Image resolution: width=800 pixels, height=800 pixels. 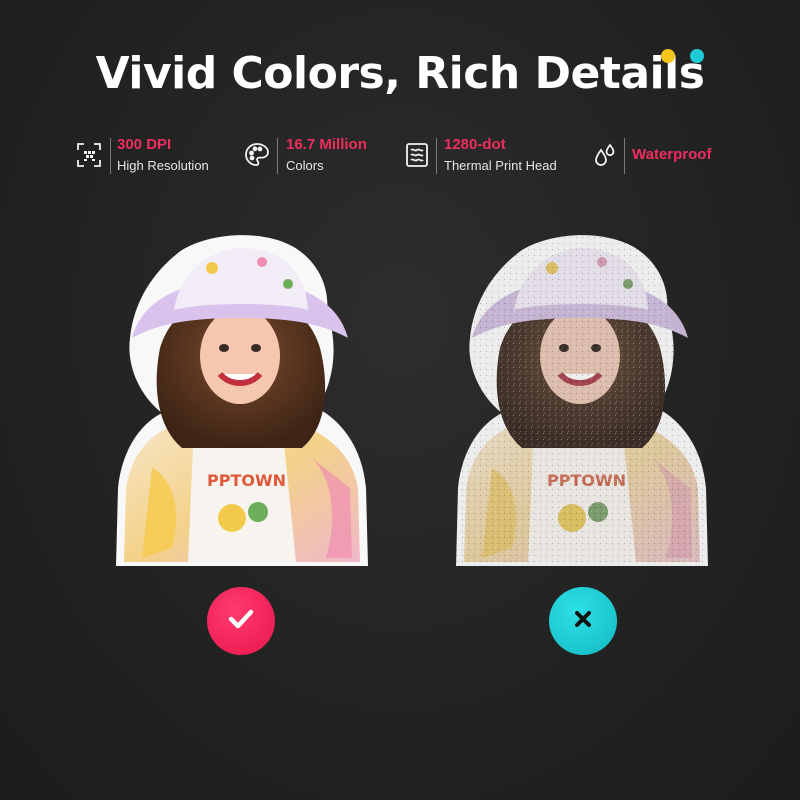 What do you see at coordinates (400, 73) in the screenshot?
I see `headline: Vivid Colors, Rich Details` at bounding box center [400, 73].